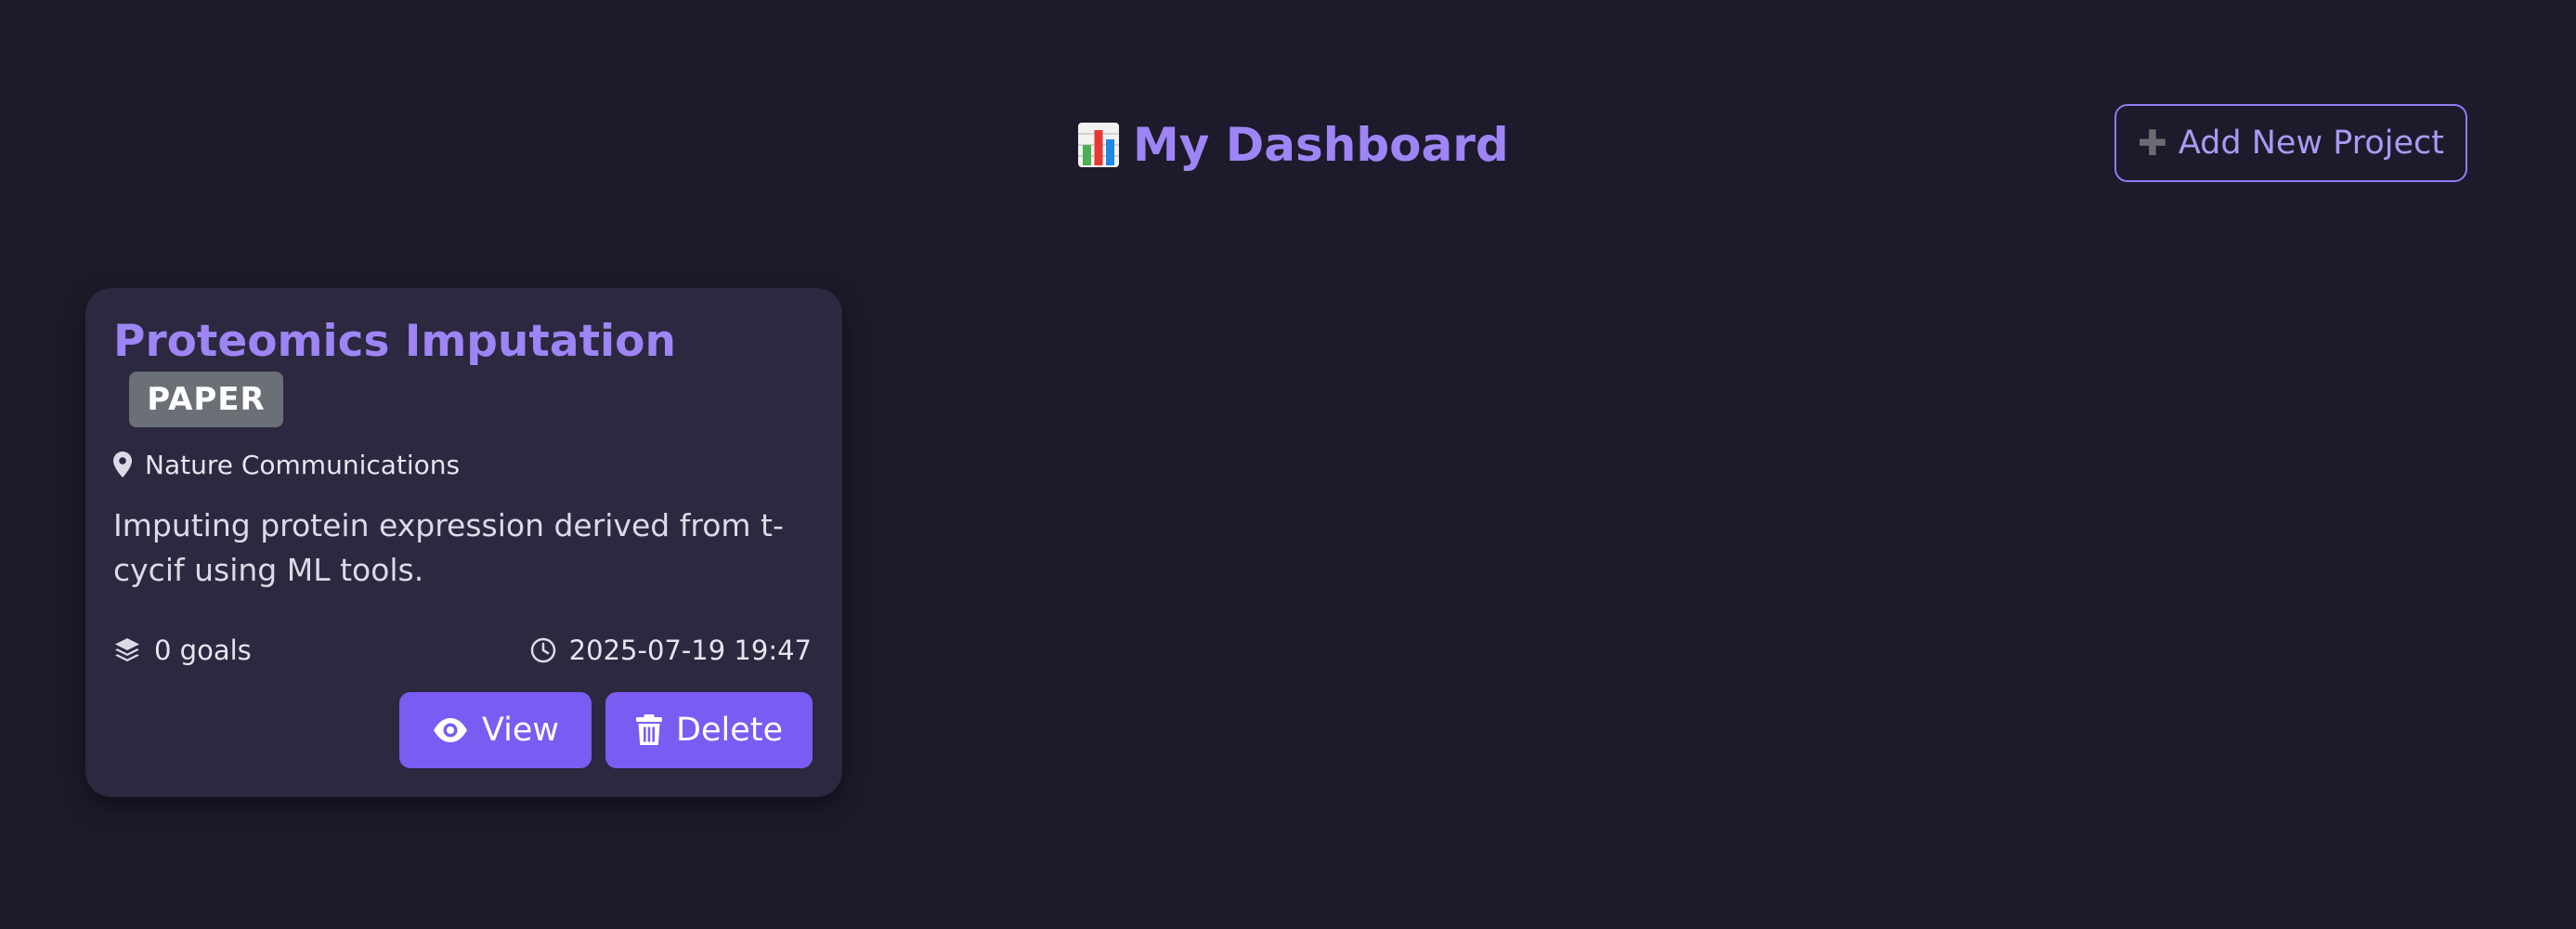  What do you see at coordinates (1321, 145) in the screenshot?
I see `page-title-text: My Dashboard` at bounding box center [1321, 145].